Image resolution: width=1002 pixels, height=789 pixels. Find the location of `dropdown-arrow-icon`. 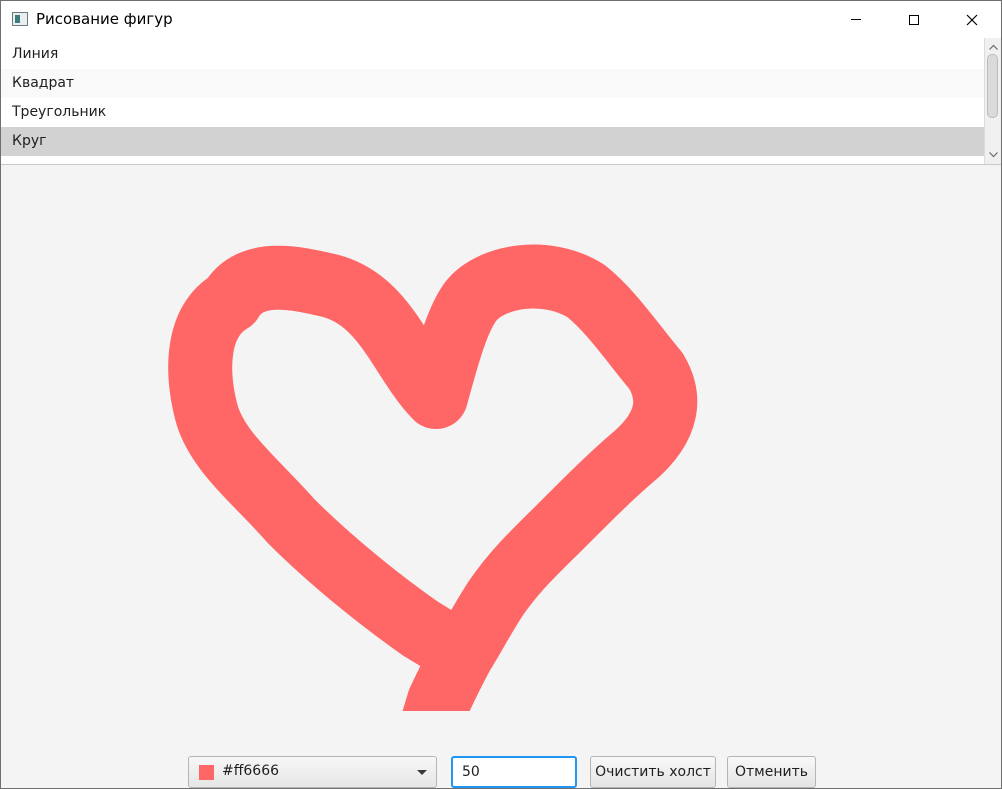

dropdown-arrow-icon is located at coordinates (422, 772).